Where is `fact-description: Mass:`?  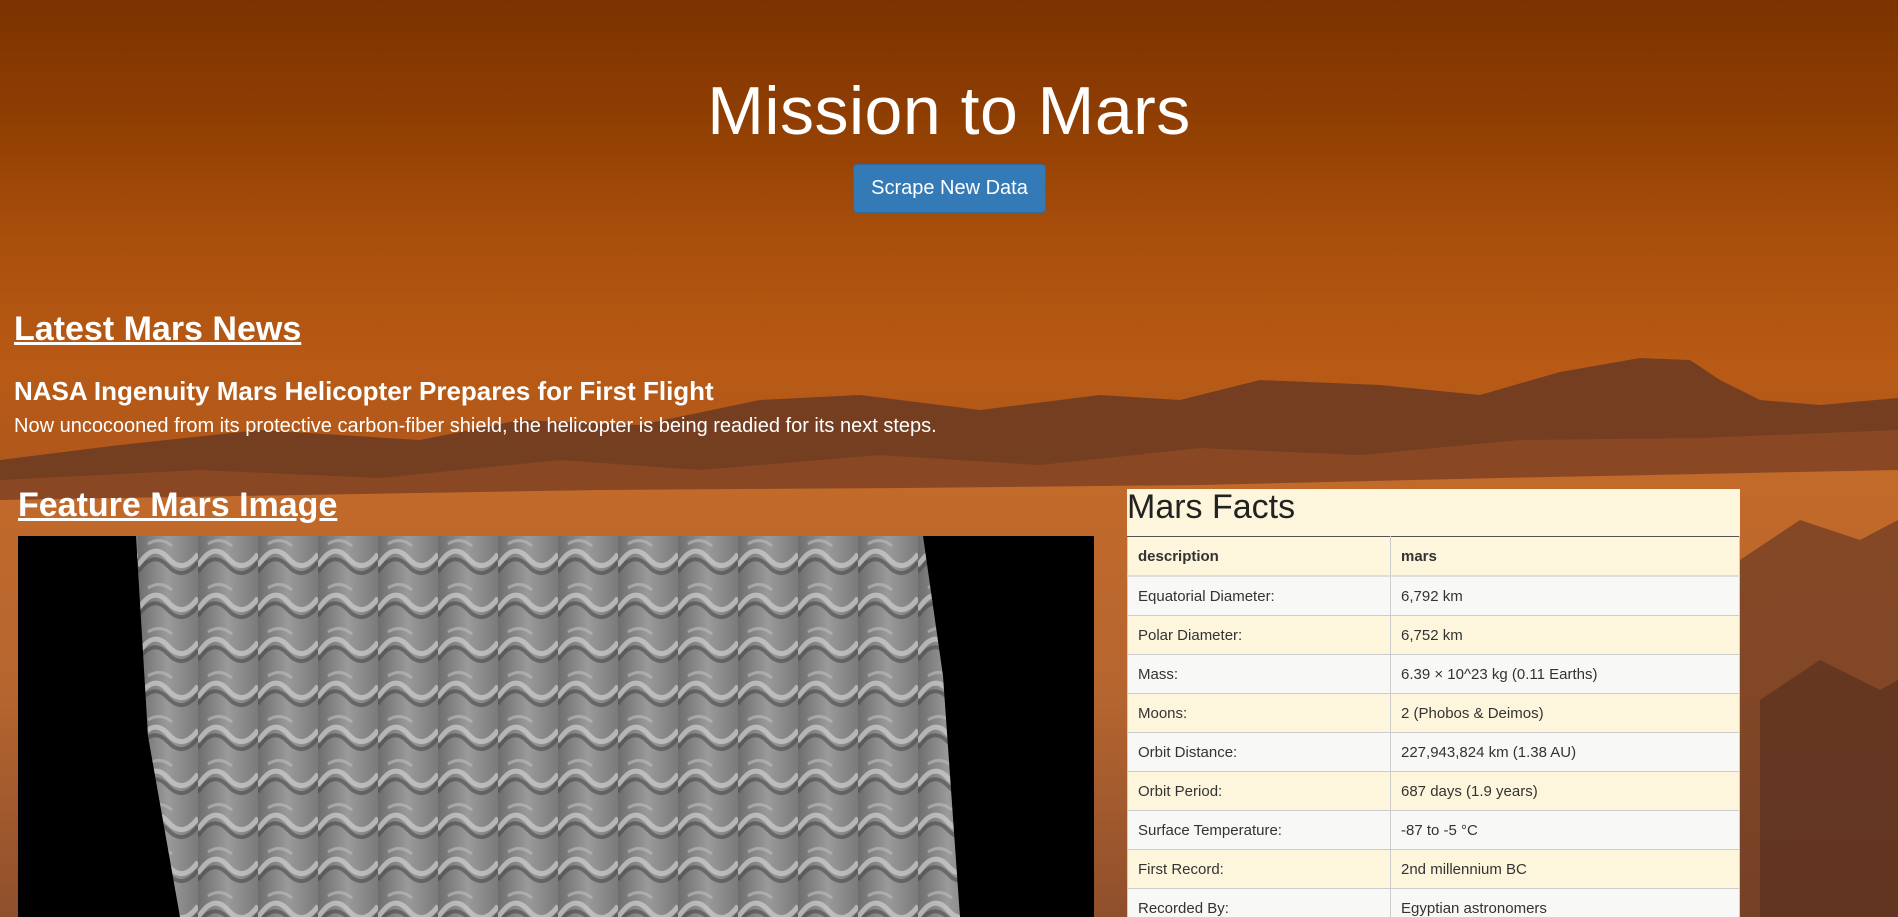
fact-description: Mass: is located at coordinates (1259, 674).